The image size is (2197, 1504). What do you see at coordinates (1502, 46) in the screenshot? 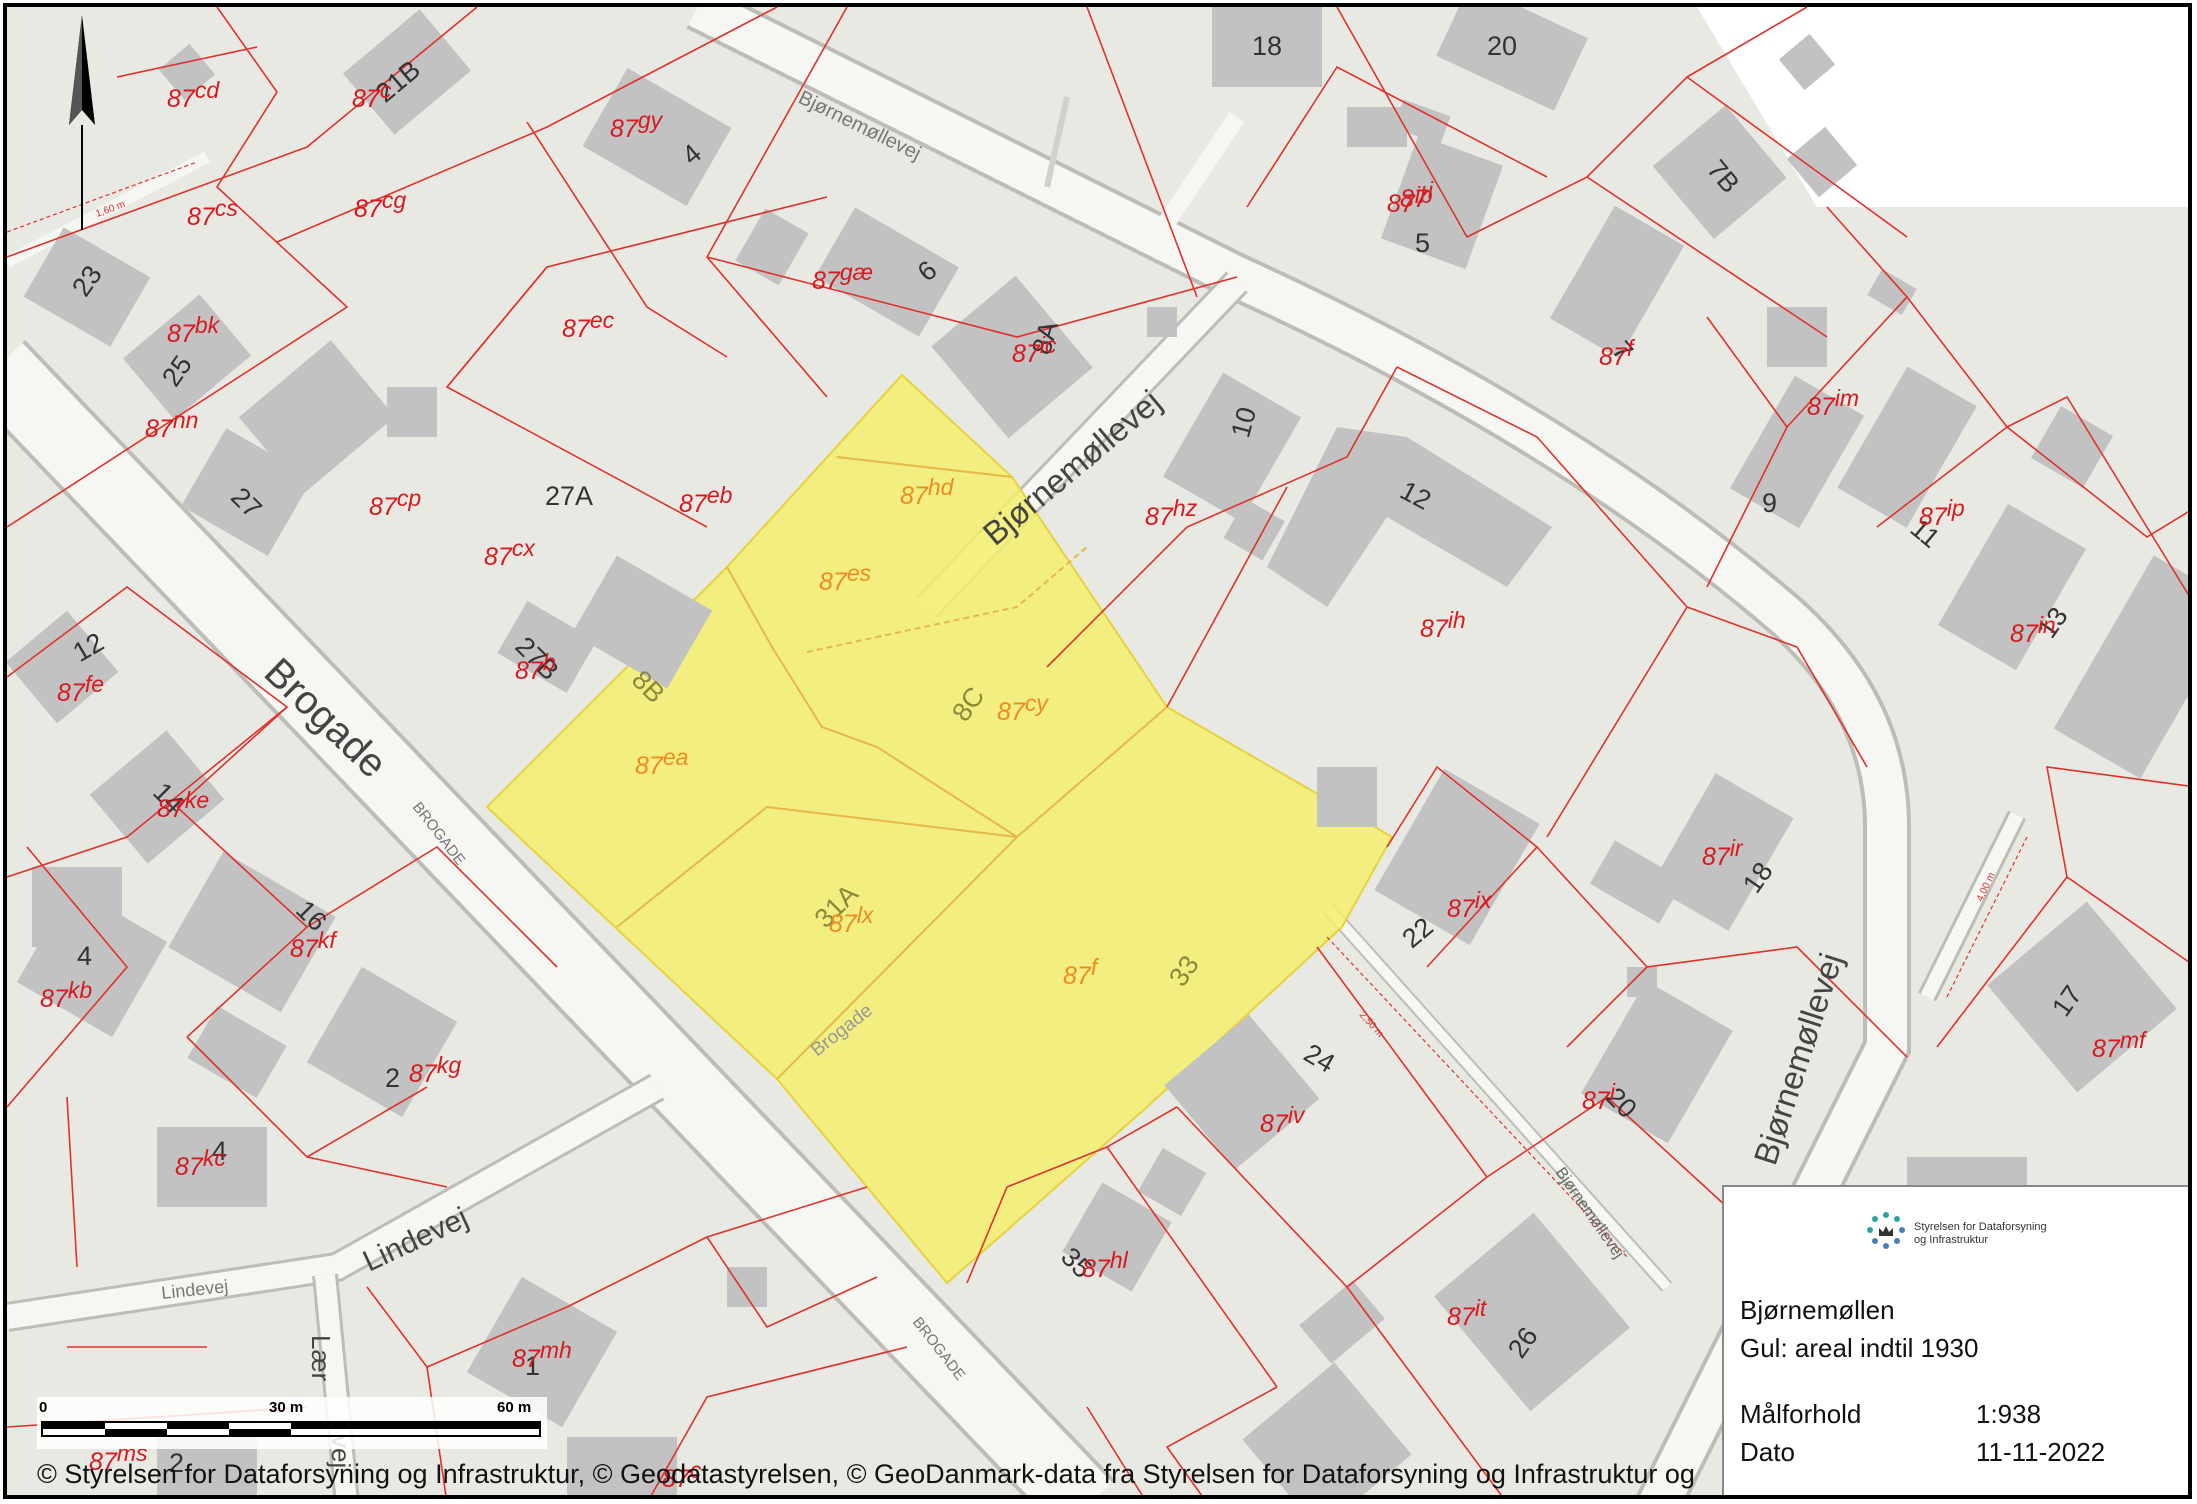
I see `house-number: 20` at bounding box center [1502, 46].